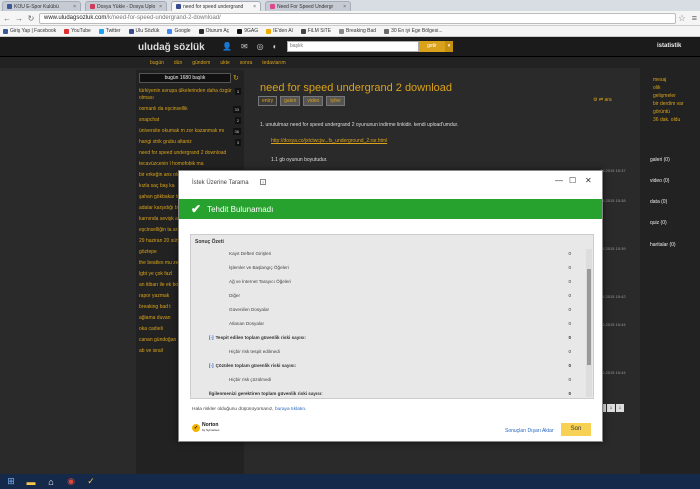 The height and width of the screenshot is (489, 700). Describe the element at coordinates (244, 46) in the screenshot. I see `messages-icon: ✉` at that location.